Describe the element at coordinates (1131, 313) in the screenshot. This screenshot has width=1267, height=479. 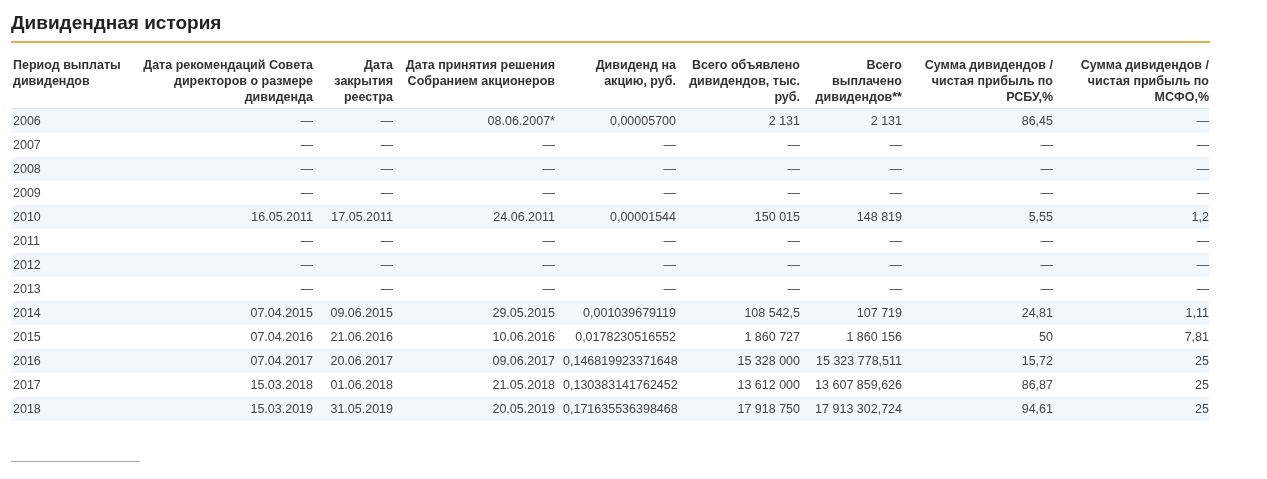
I see `table-cell: 1,11` at that location.